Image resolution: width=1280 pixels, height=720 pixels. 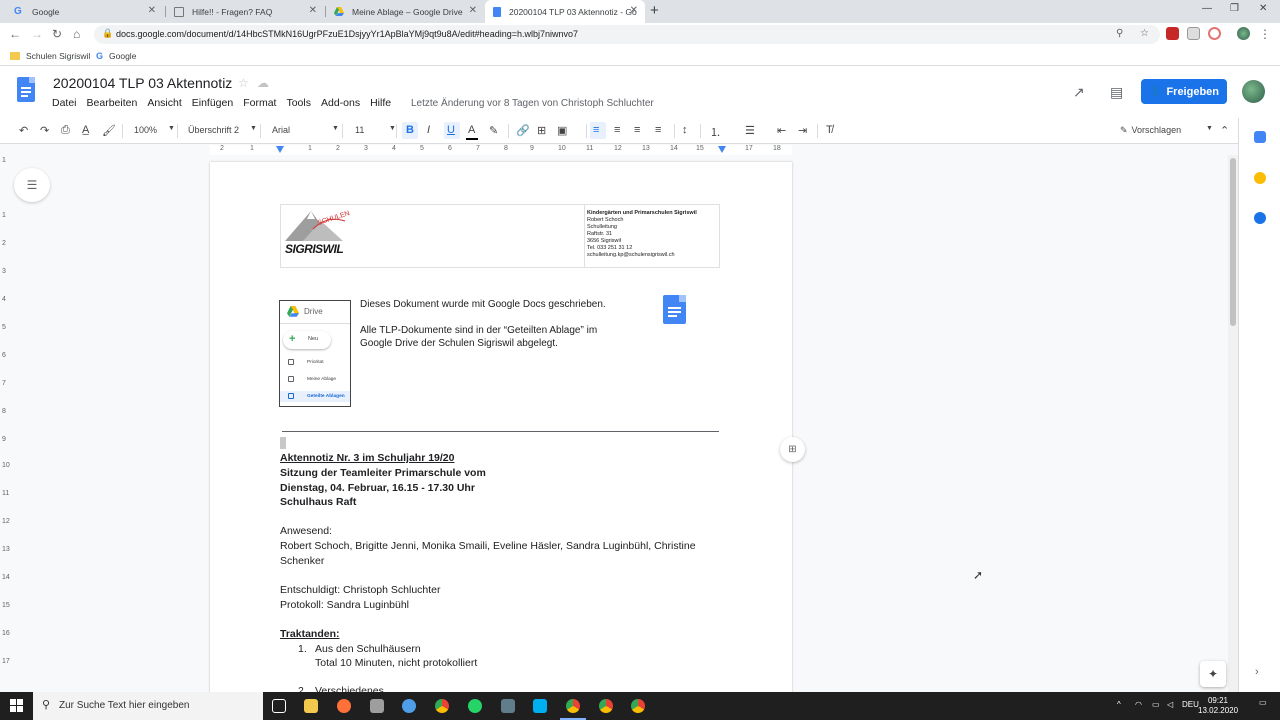 I want to click on new-tab-button: +, so click(x=654, y=10).